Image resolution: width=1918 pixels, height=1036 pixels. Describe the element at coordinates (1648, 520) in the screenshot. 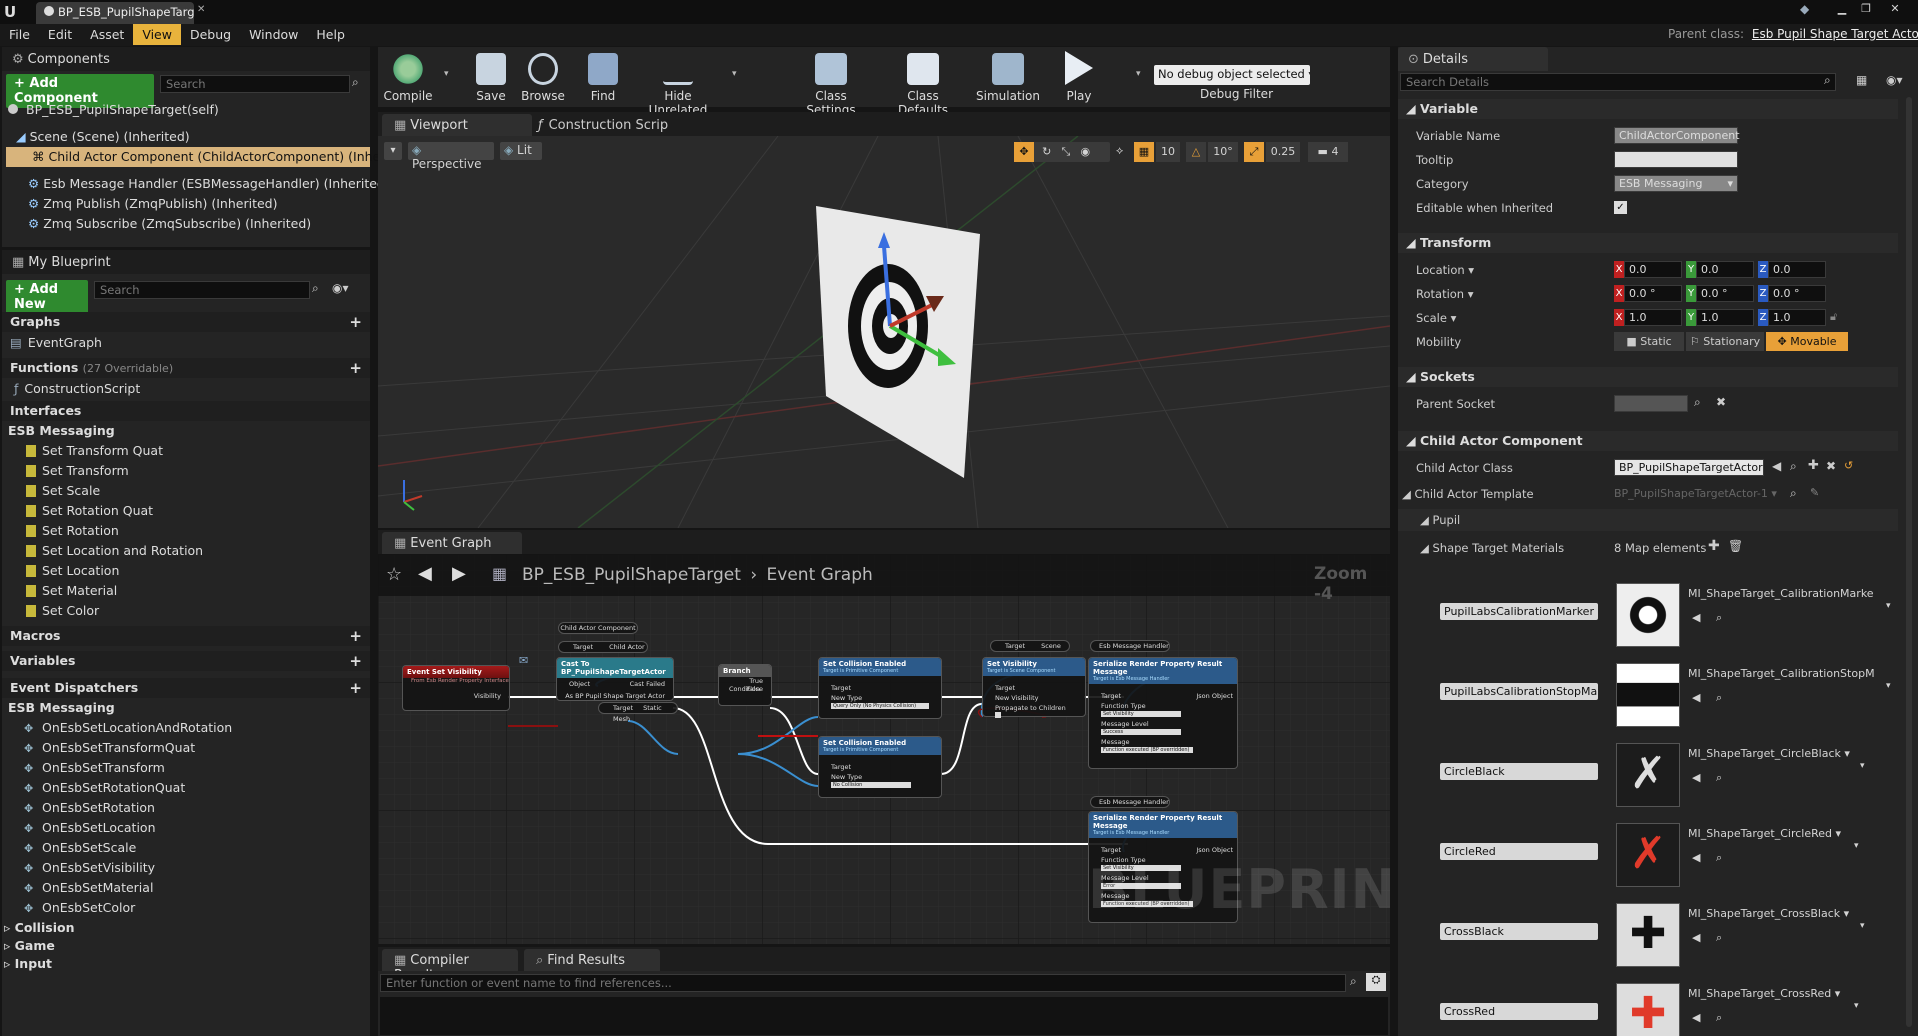

I see `pupil-group-row: ◢ Pupil` at that location.